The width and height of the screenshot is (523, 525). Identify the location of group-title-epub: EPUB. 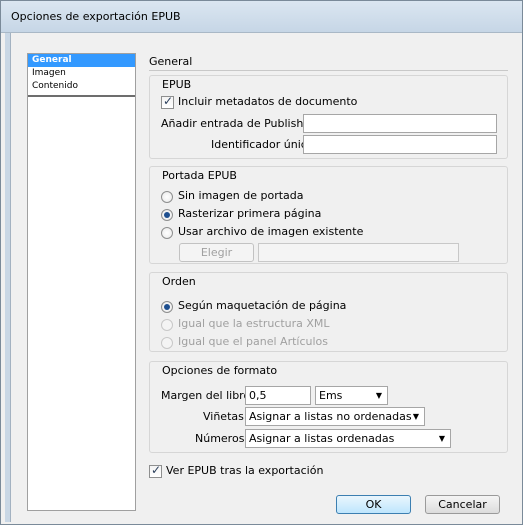
(177, 84).